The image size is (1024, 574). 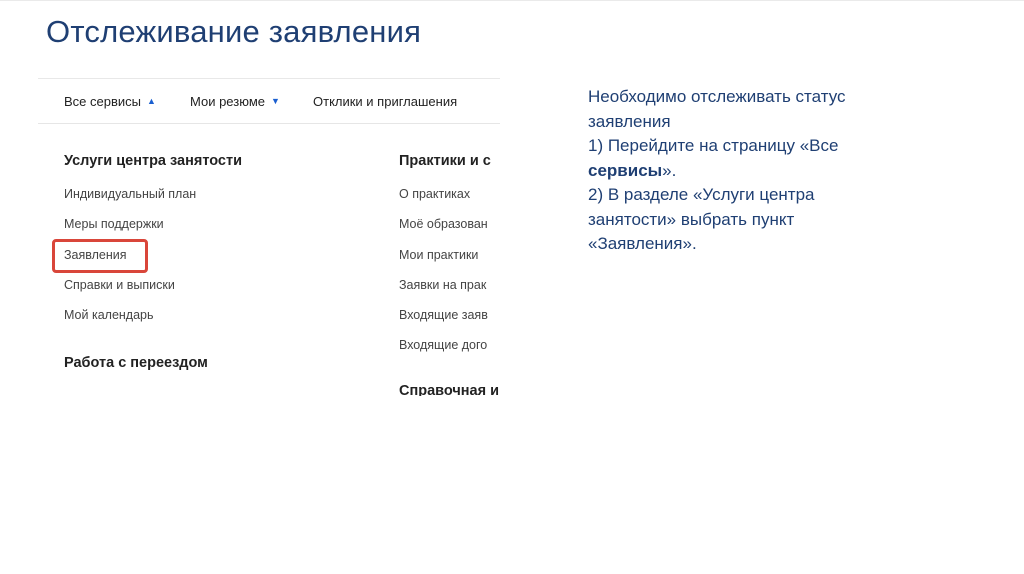 What do you see at coordinates (701, 194) in the screenshot?
I see `instruction-line-5: 2) В разделе «Услуги центра` at bounding box center [701, 194].